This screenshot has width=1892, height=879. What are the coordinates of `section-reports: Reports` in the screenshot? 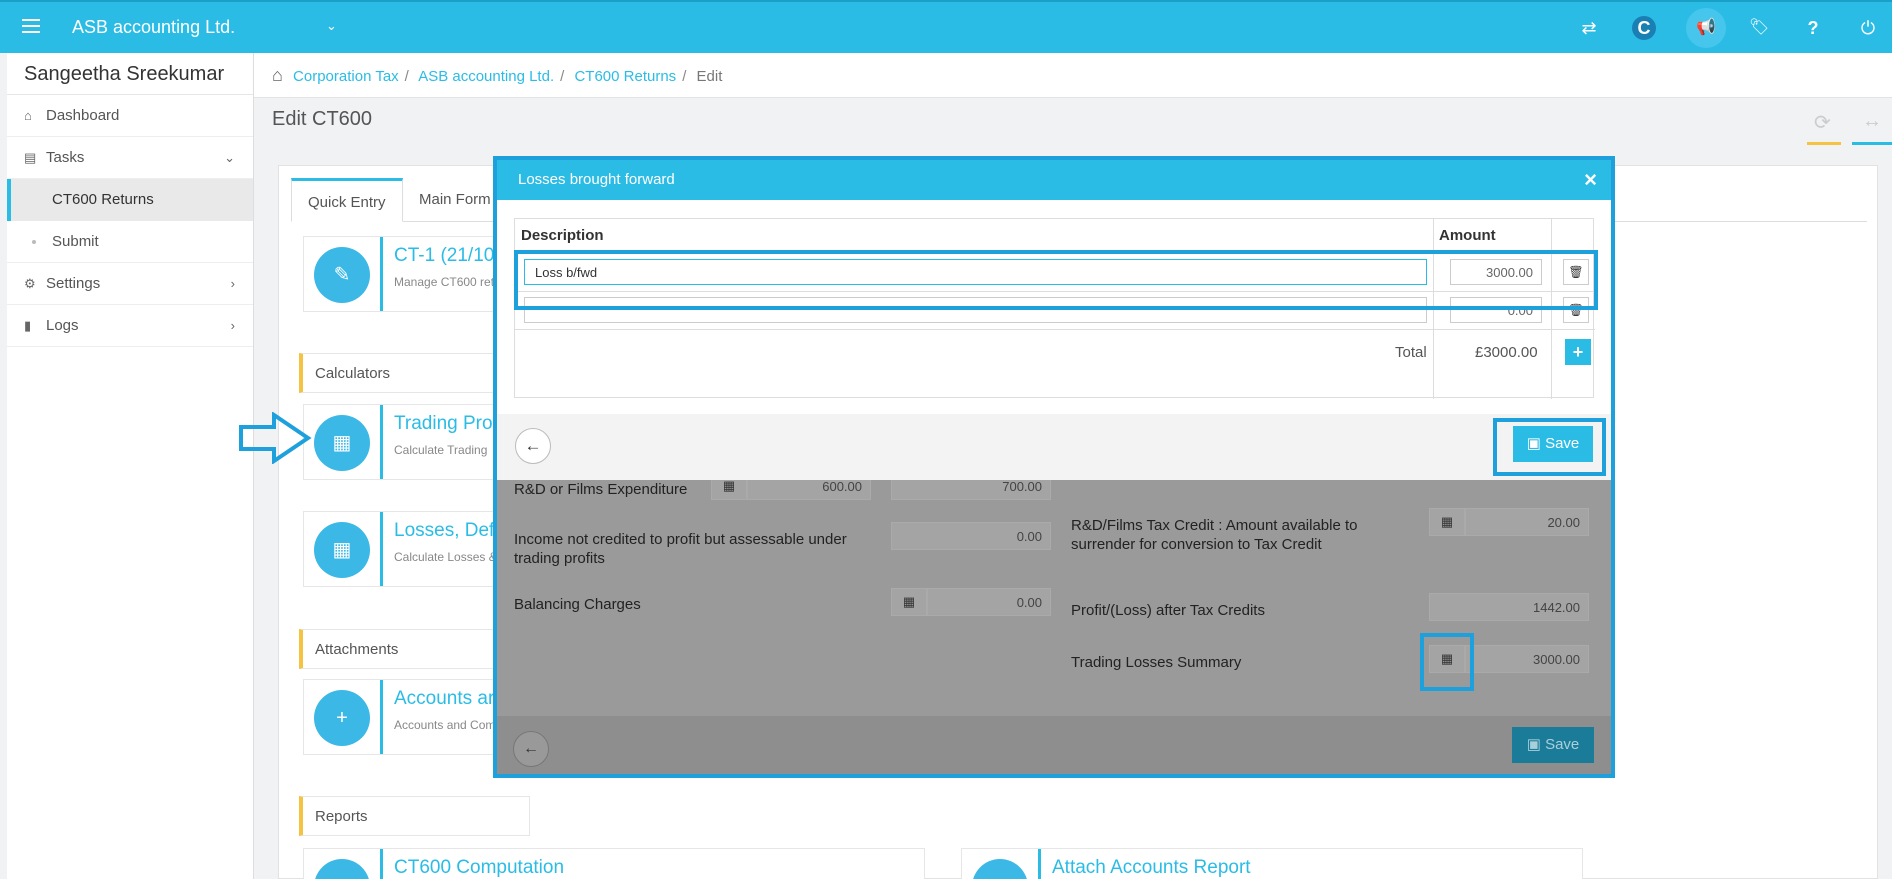 It's located at (414, 816).